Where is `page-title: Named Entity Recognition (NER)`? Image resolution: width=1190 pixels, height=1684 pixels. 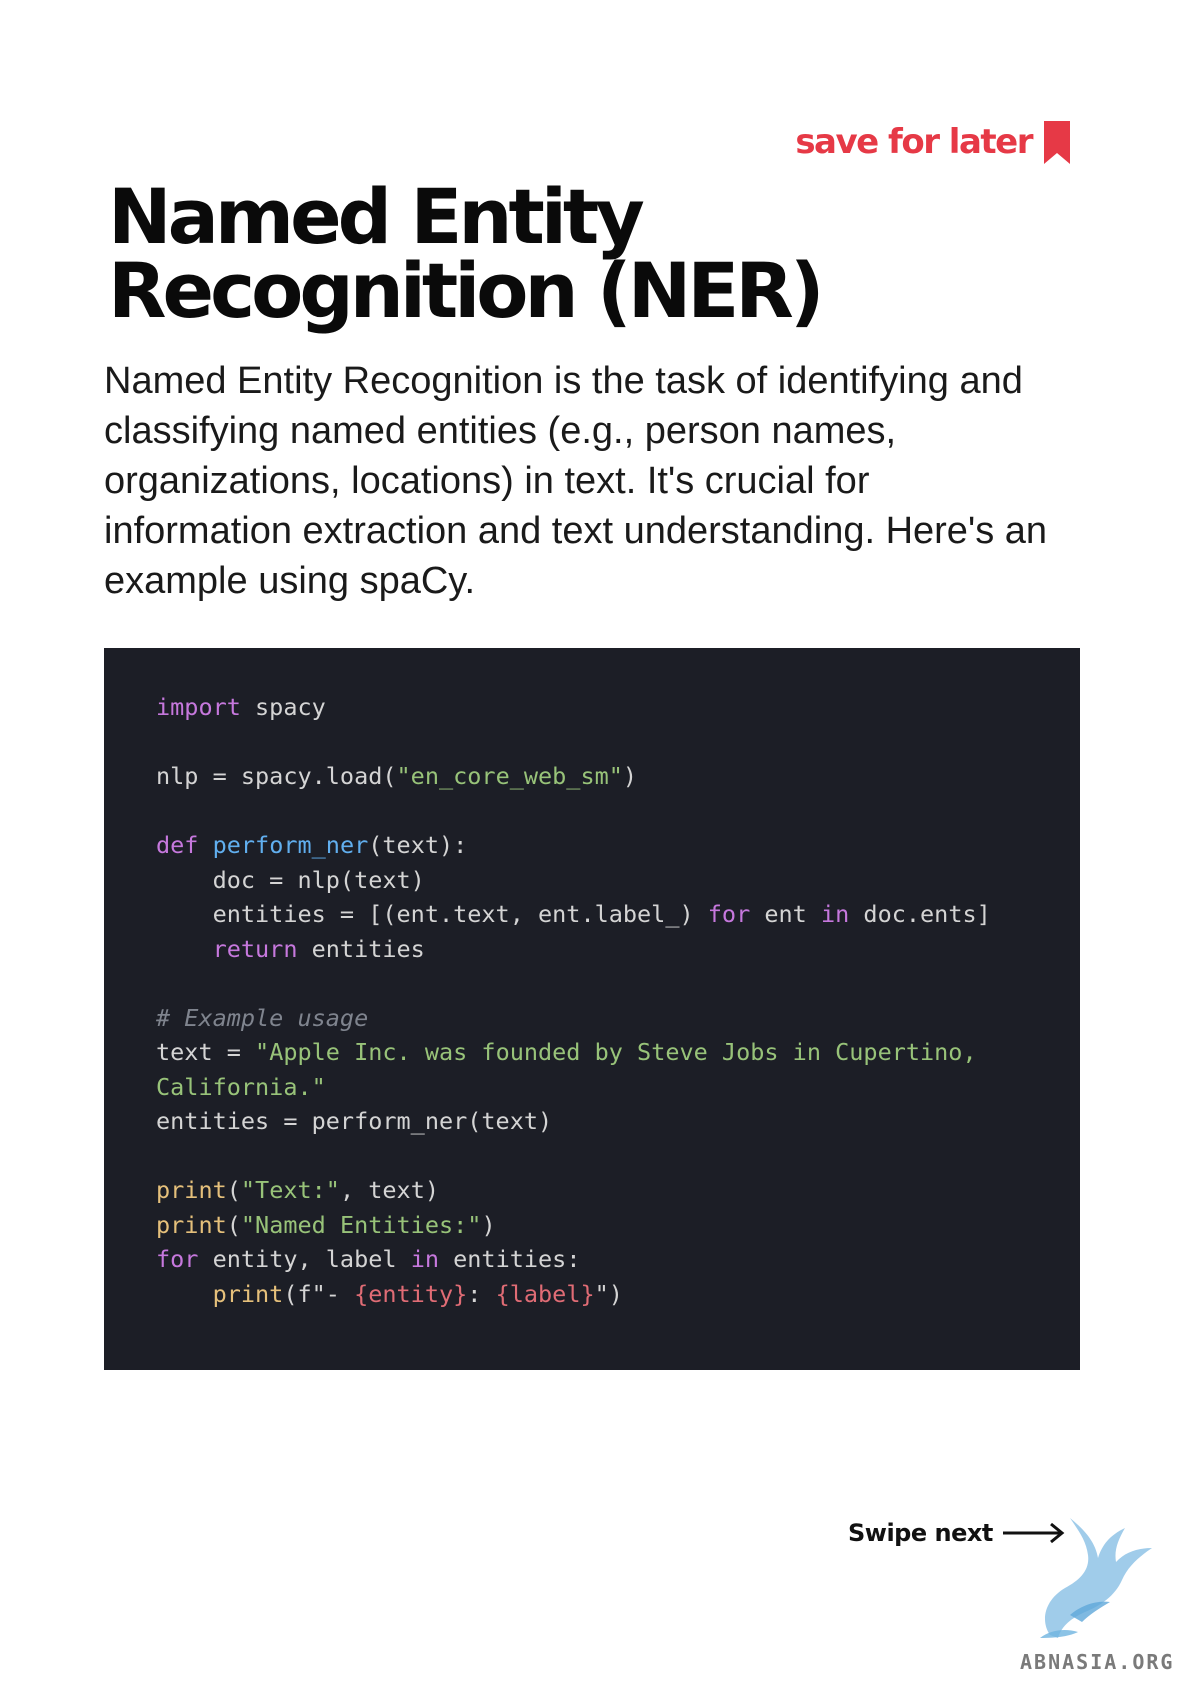 page-title: Named Entity Recognition (NER) is located at coordinates (466, 253).